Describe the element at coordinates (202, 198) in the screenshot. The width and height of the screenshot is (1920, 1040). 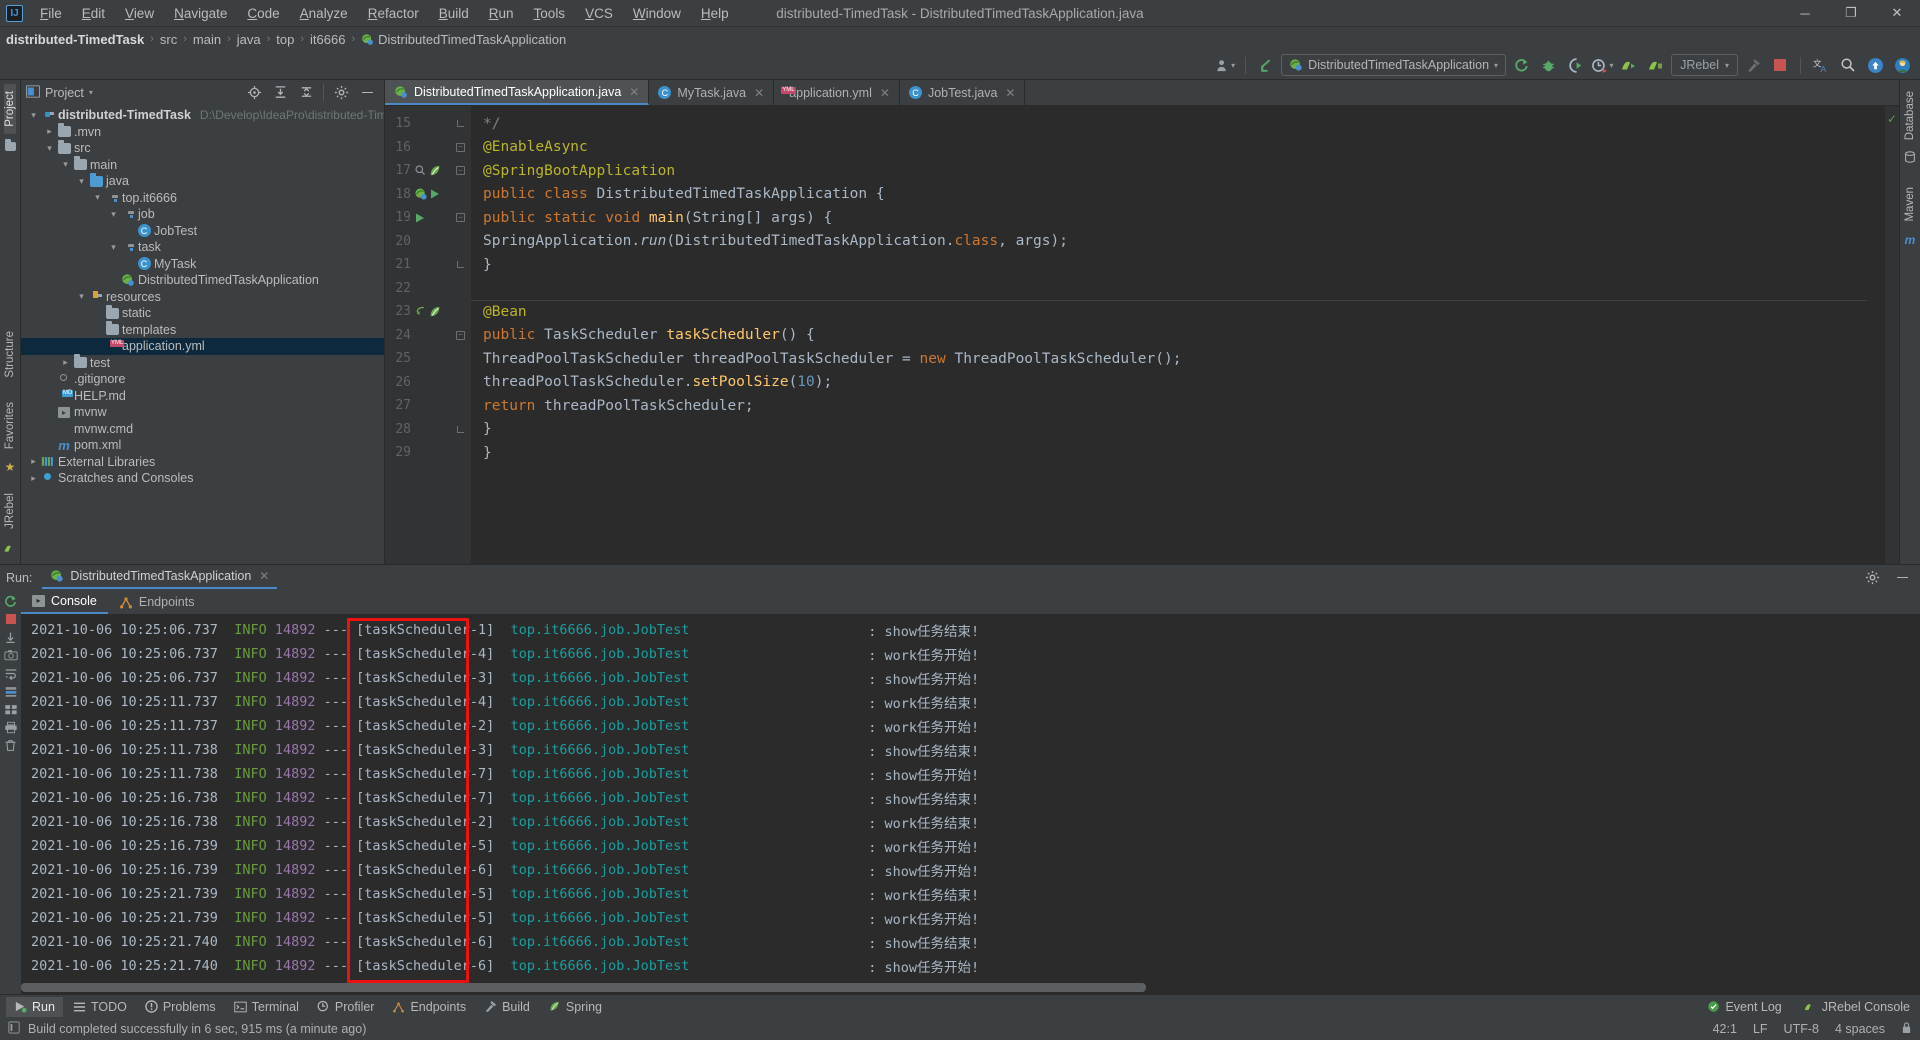
I see `tree-node-top-it6666: ▾ top.it6666` at that location.